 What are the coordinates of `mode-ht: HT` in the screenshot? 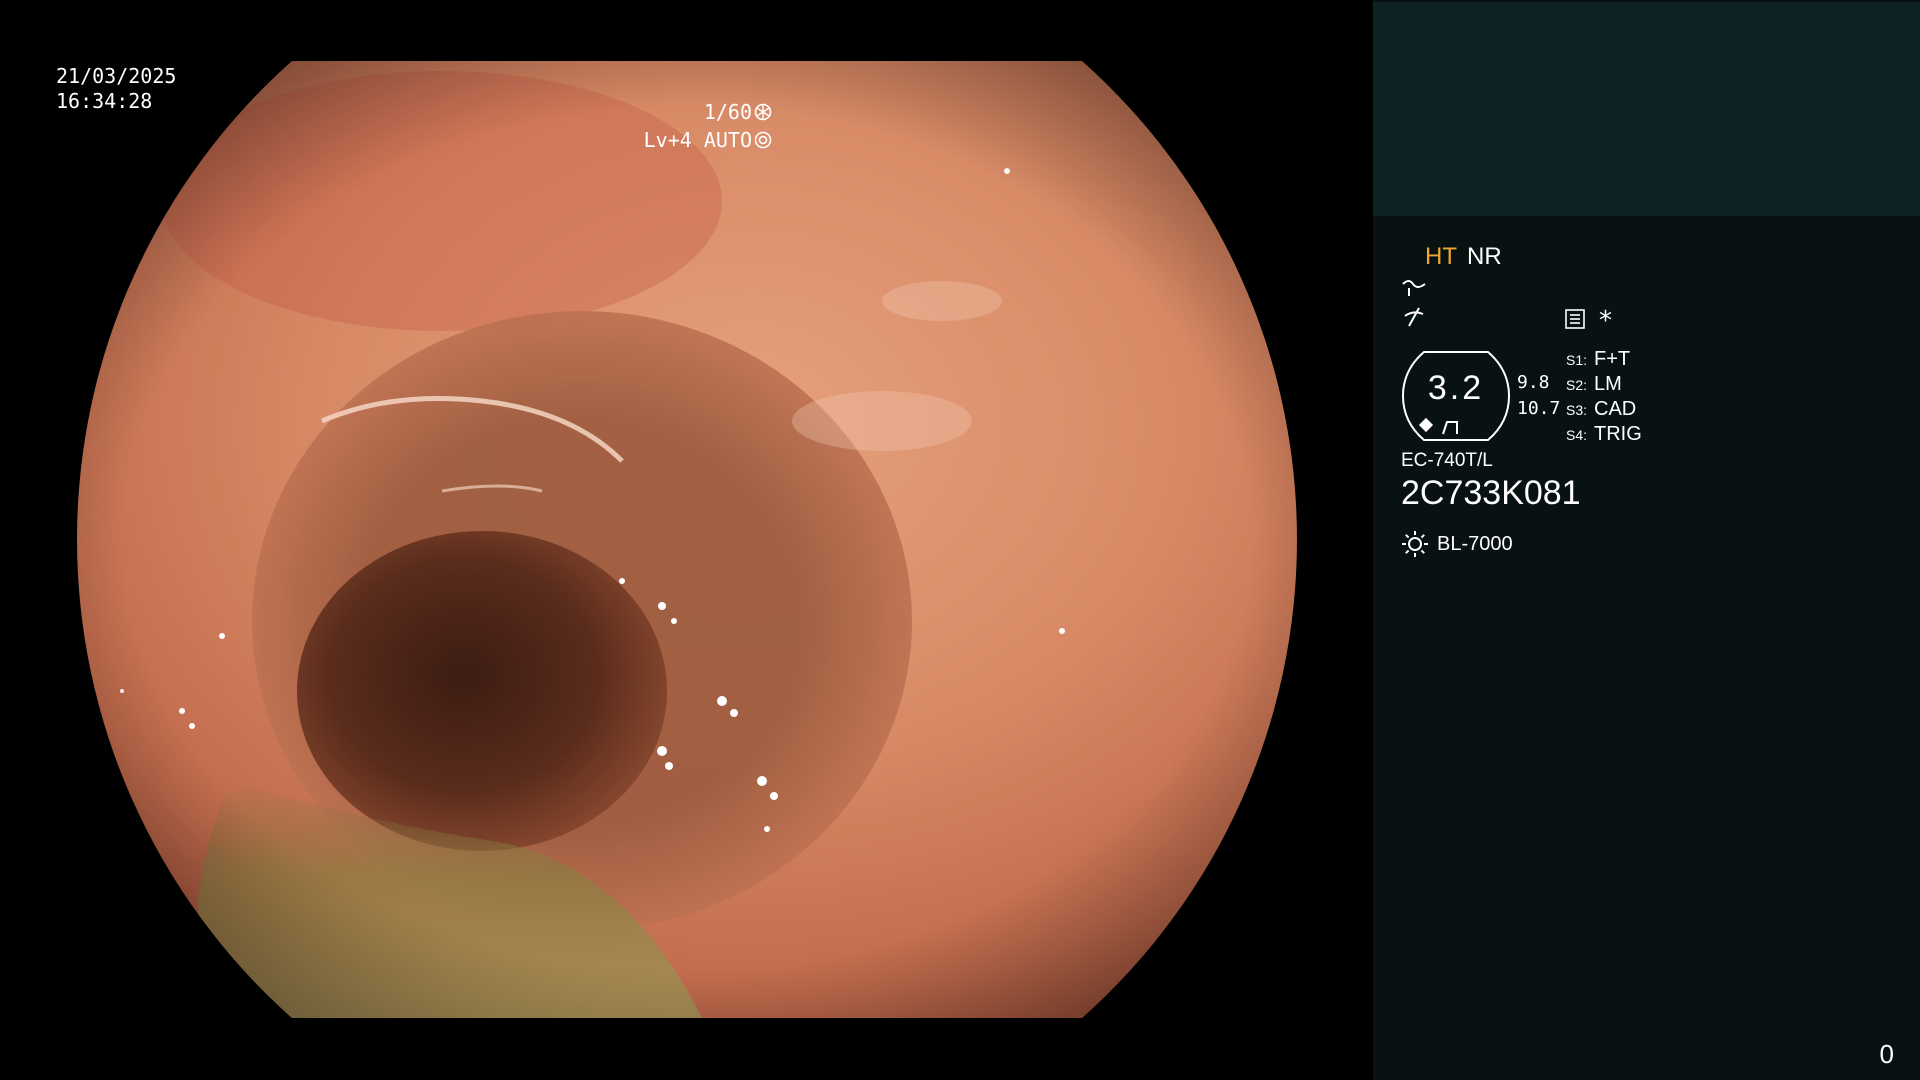 It's located at (1441, 256).